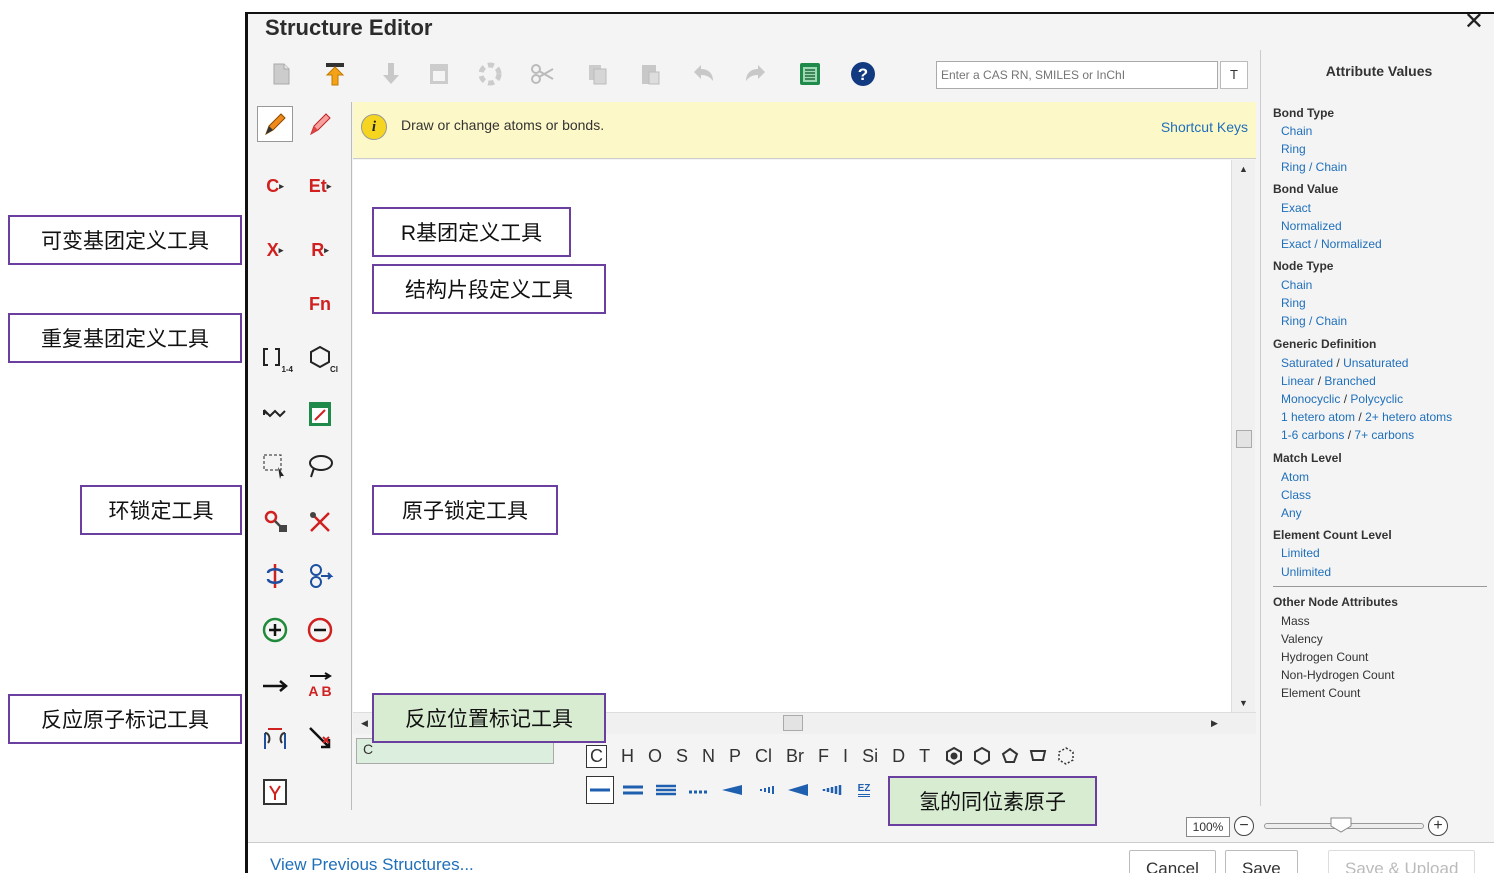 The height and width of the screenshot is (873, 1494). Describe the element at coordinates (600, 790) in the screenshot. I see `single-bond-icon` at that location.